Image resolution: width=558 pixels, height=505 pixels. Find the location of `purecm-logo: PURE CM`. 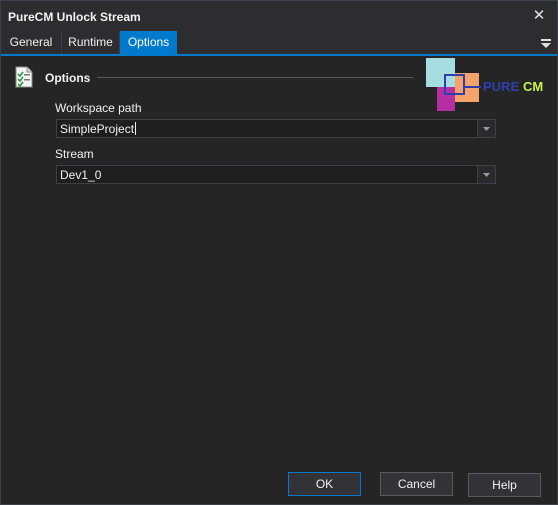

purecm-logo: PURE CM is located at coordinates (484, 84).